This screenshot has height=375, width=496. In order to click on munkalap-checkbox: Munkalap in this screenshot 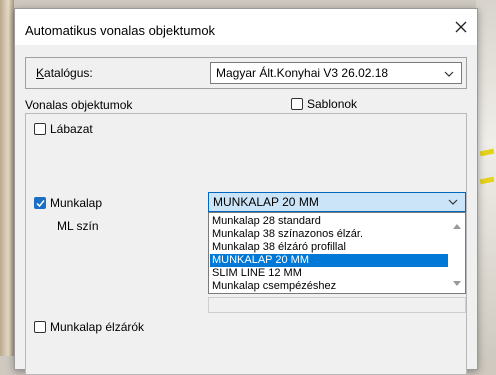, I will do `click(68, 203)`.